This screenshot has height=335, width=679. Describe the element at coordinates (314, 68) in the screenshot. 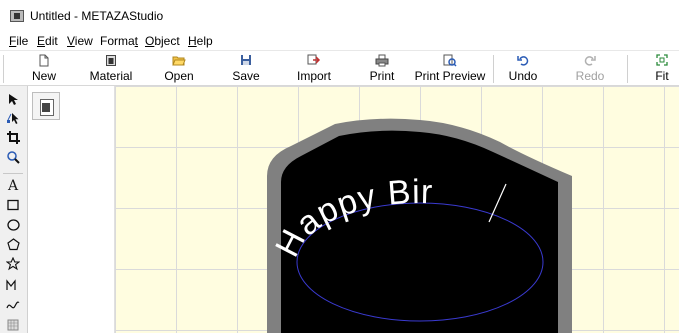

I see `import-button: Import` at that location.